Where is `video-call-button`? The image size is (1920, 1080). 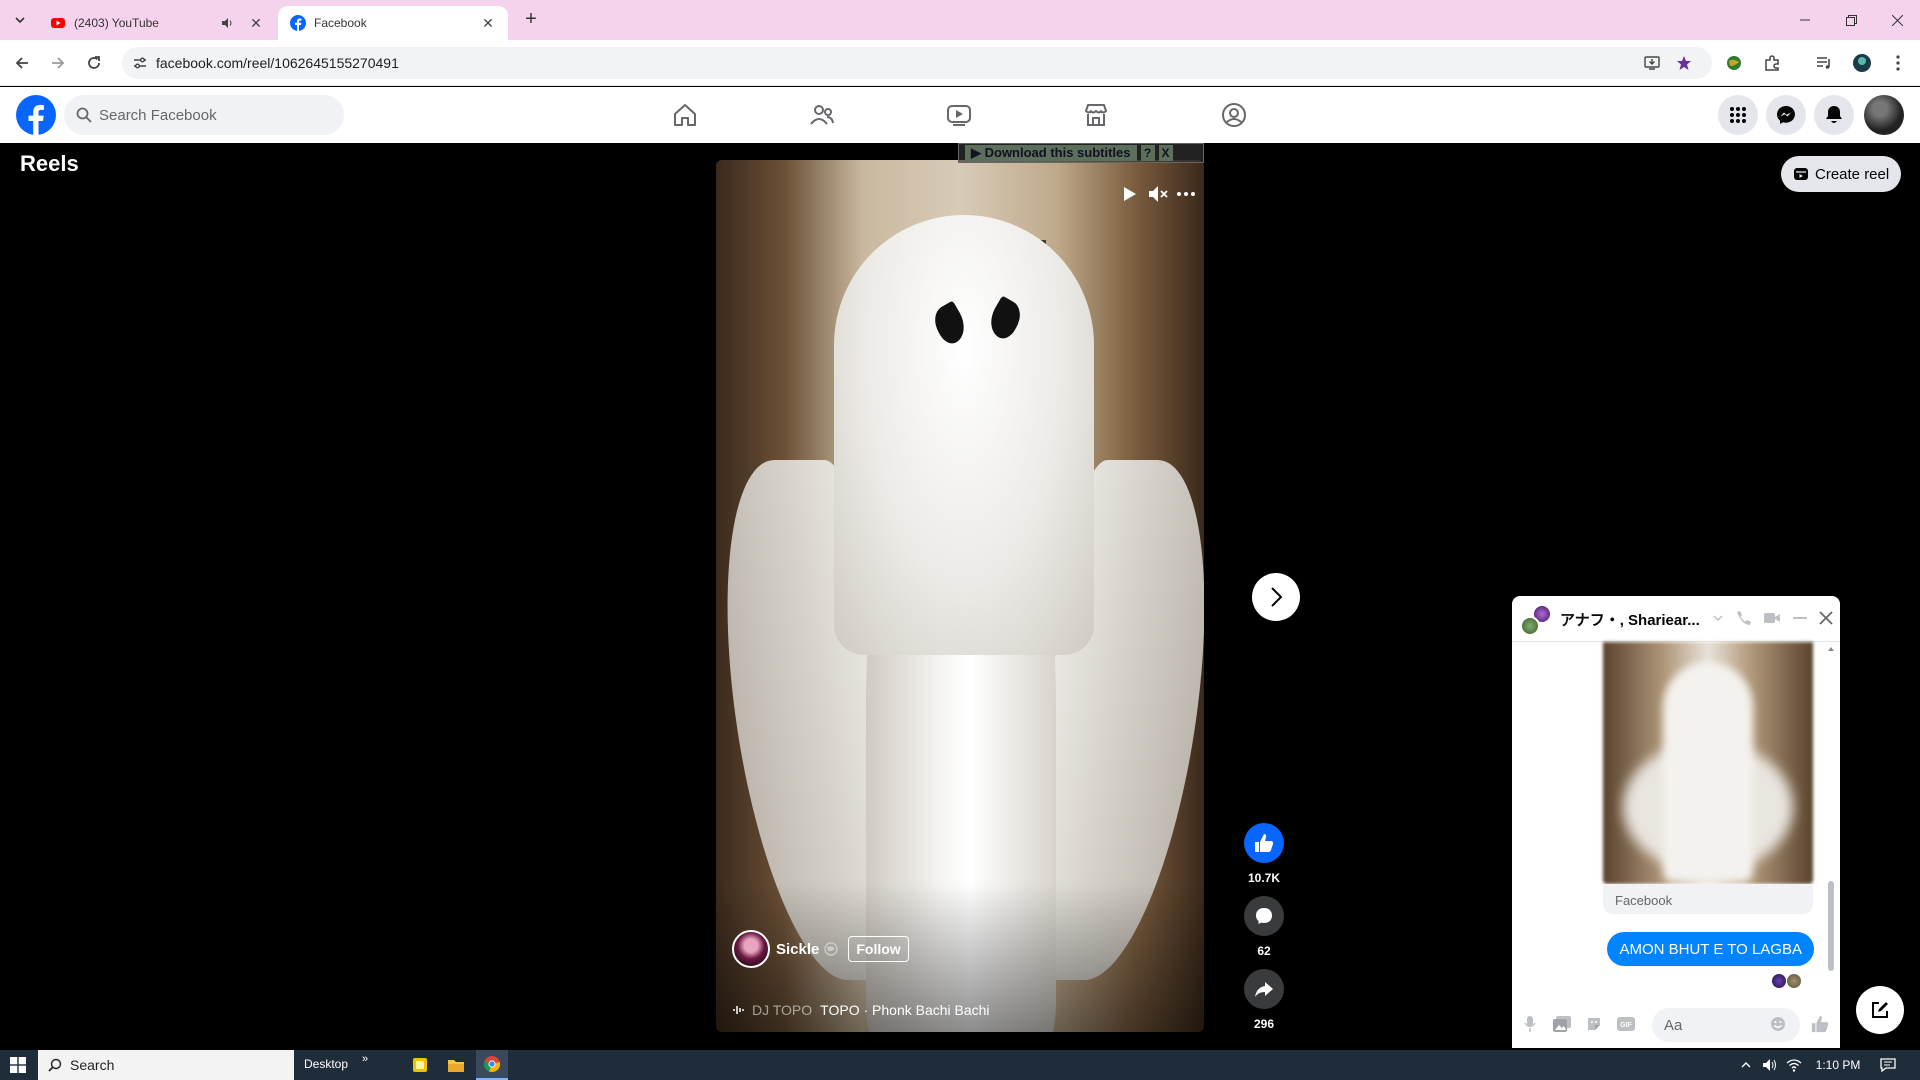 video-call-button is located at coordinates (1772, 618).